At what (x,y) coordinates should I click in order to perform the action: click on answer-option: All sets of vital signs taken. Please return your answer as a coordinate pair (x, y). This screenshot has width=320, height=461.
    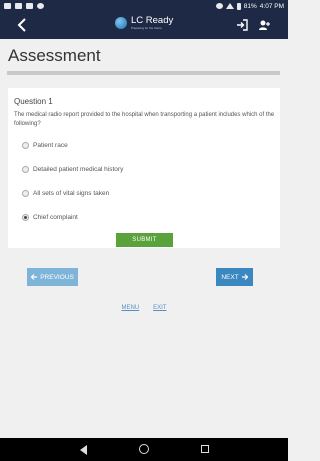
    Looking at the image, I should click on (65, 193).